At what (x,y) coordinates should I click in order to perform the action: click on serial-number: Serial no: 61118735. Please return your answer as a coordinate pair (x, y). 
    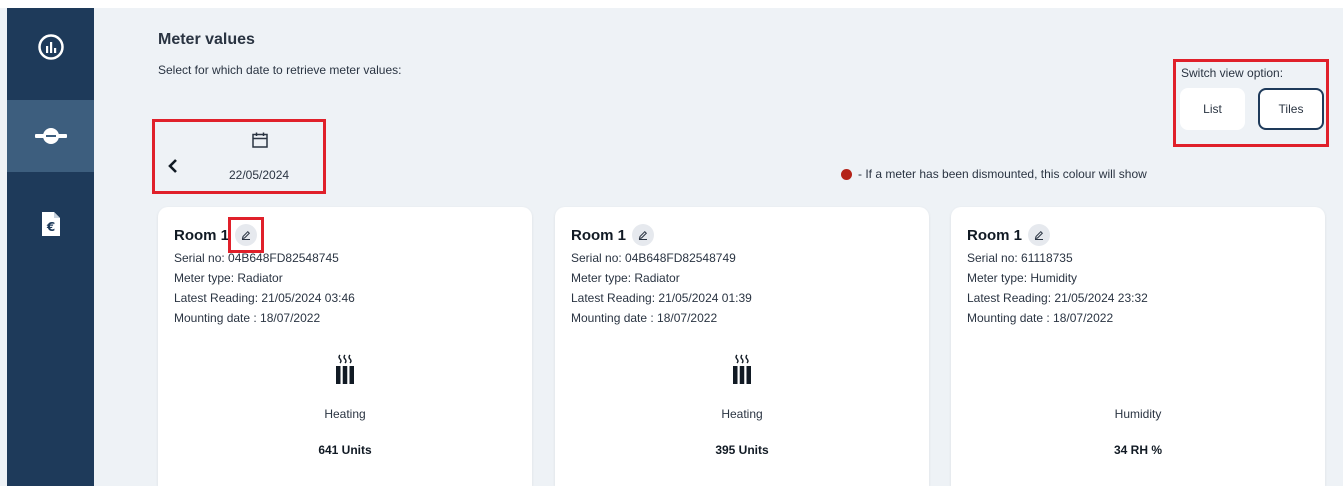
    Looking at the image, I should click on (1020, 258).